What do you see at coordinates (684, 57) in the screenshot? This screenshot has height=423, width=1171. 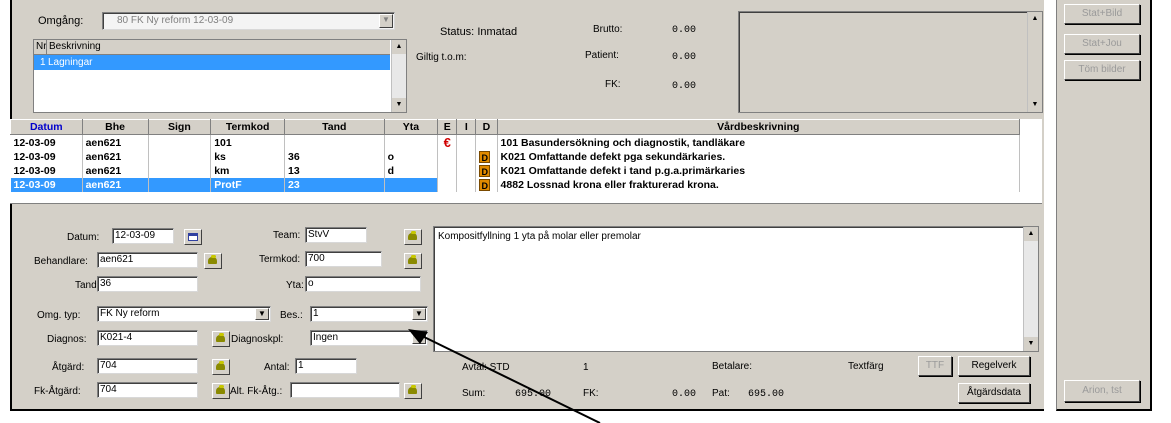 I see `patient-value: 0.00` at bounding box center [684, 57].